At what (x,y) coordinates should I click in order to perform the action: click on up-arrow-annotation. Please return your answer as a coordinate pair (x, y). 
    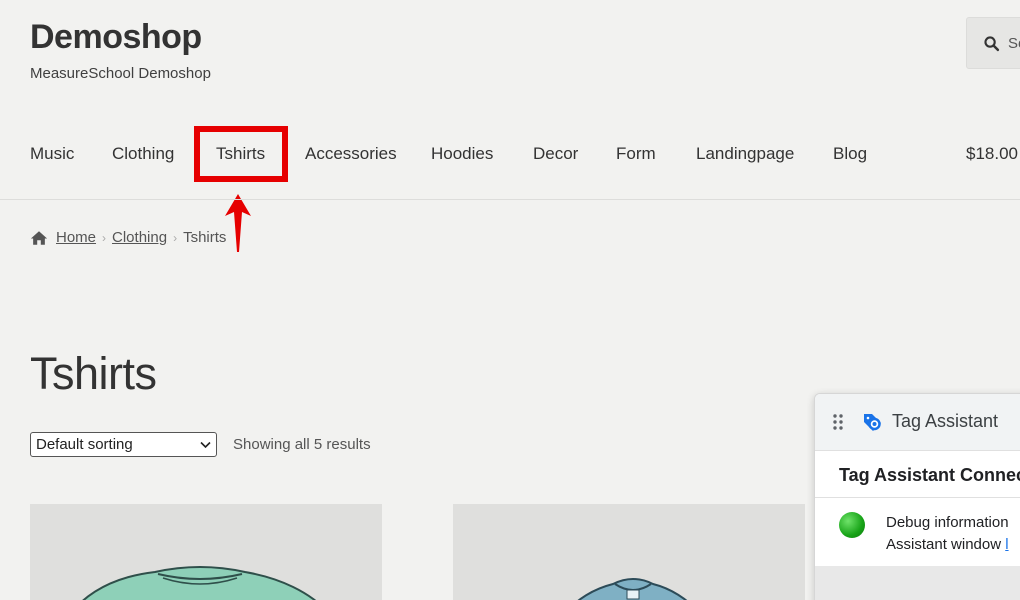
    Looking at the image, I should click on (238, 223).